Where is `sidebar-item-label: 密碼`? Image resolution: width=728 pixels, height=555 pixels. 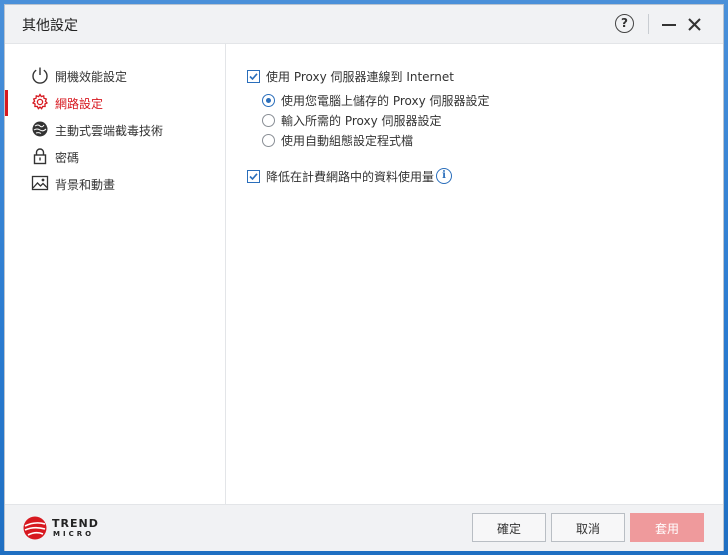 sidebar-item-label: 密碼 is located at coordinates (67, 158).